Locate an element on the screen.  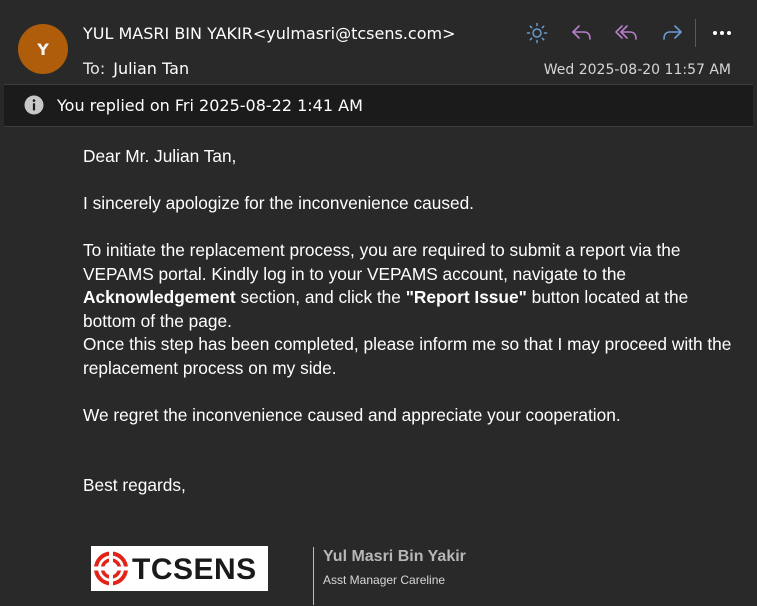
reply-icon is located at coordinates (581, 32).